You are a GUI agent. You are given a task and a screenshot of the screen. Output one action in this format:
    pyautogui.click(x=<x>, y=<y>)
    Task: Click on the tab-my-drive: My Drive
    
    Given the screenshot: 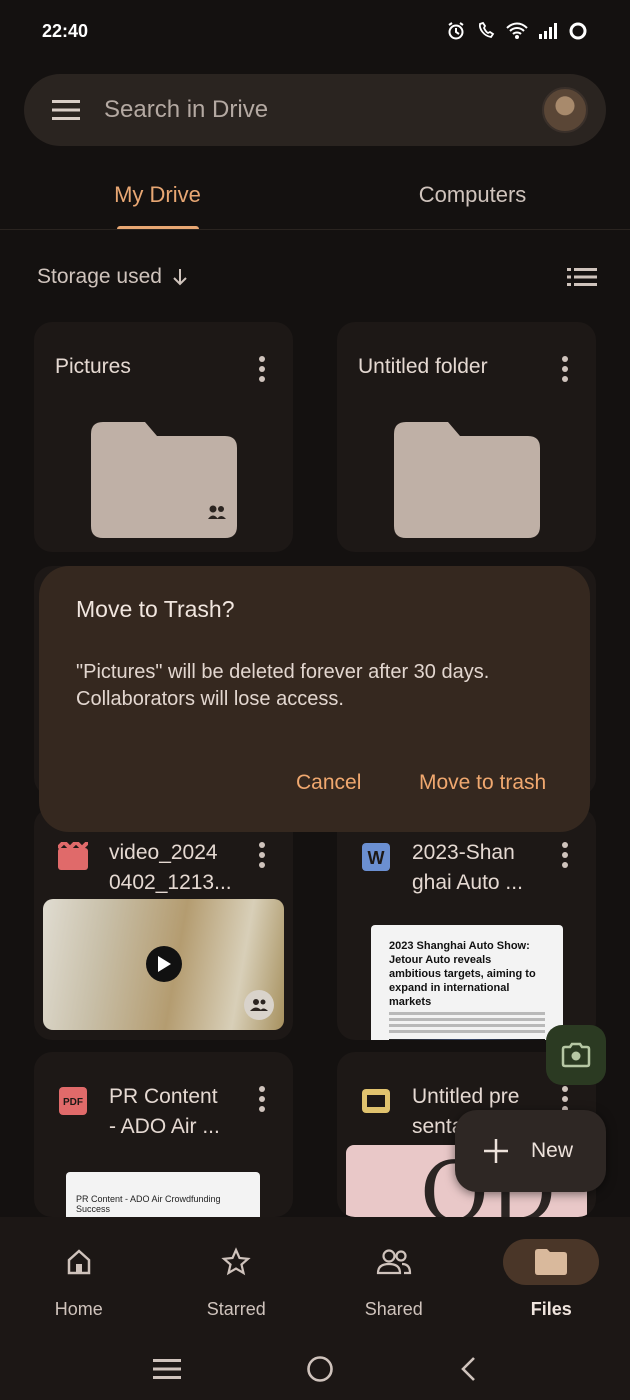 What is the action you would take?
    pyautogui.click(x=157, y=195)
    